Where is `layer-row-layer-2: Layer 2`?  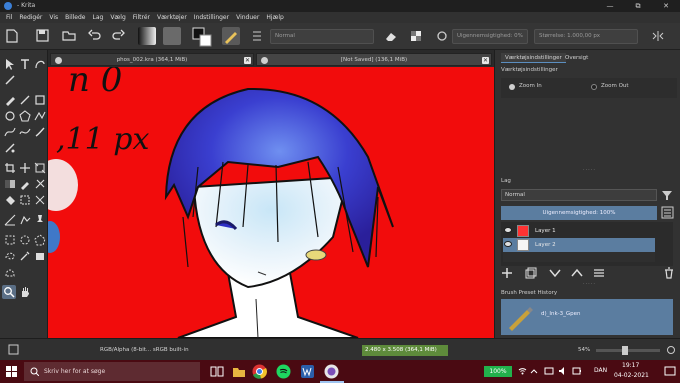
layer-row-layer-2: Layer 2 is located at coordinates (579, 245).